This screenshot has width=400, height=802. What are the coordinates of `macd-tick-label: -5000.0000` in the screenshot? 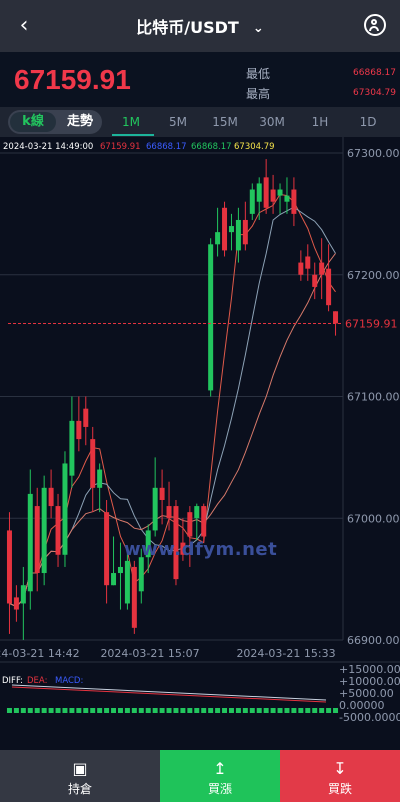 It's located at (369, 717).